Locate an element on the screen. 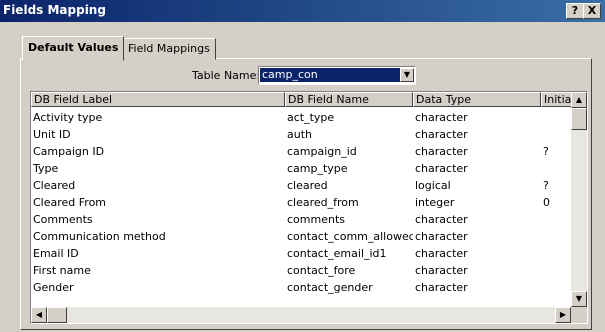 The image size is (605, 332). cell-db-field-name: contact_gender is located at coordinates (330, 287).